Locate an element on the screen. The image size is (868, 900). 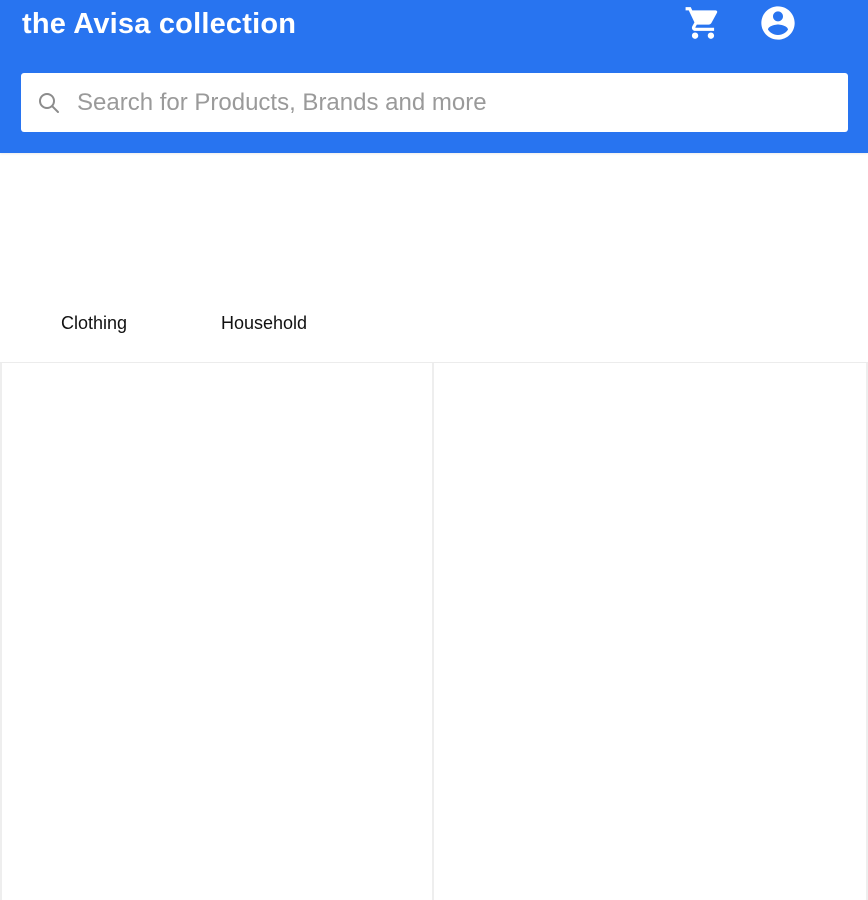
tab-household: Household is located at coordinates (264, 323).